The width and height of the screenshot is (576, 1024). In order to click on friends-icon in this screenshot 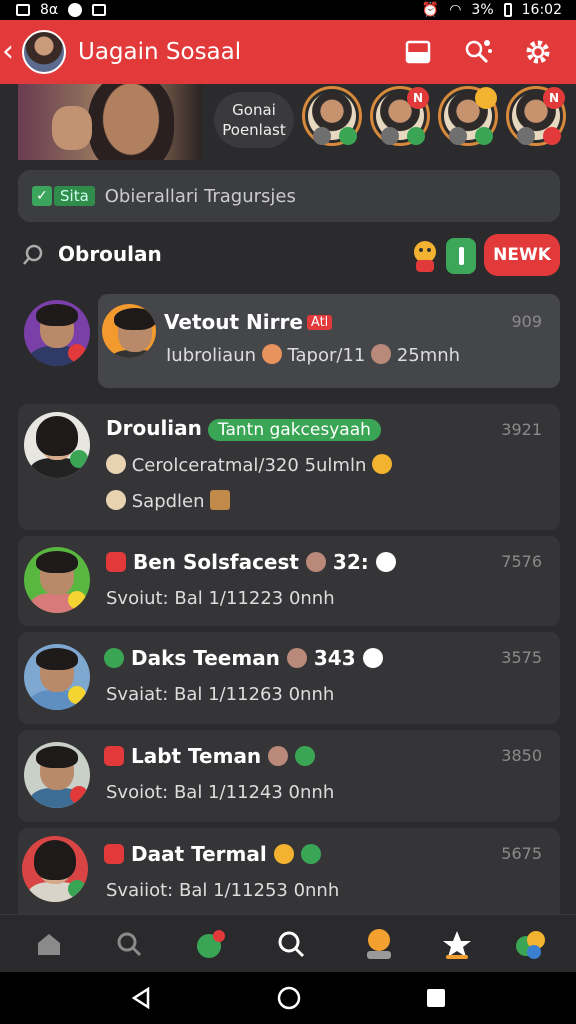, I will do `click(531, 944)`.